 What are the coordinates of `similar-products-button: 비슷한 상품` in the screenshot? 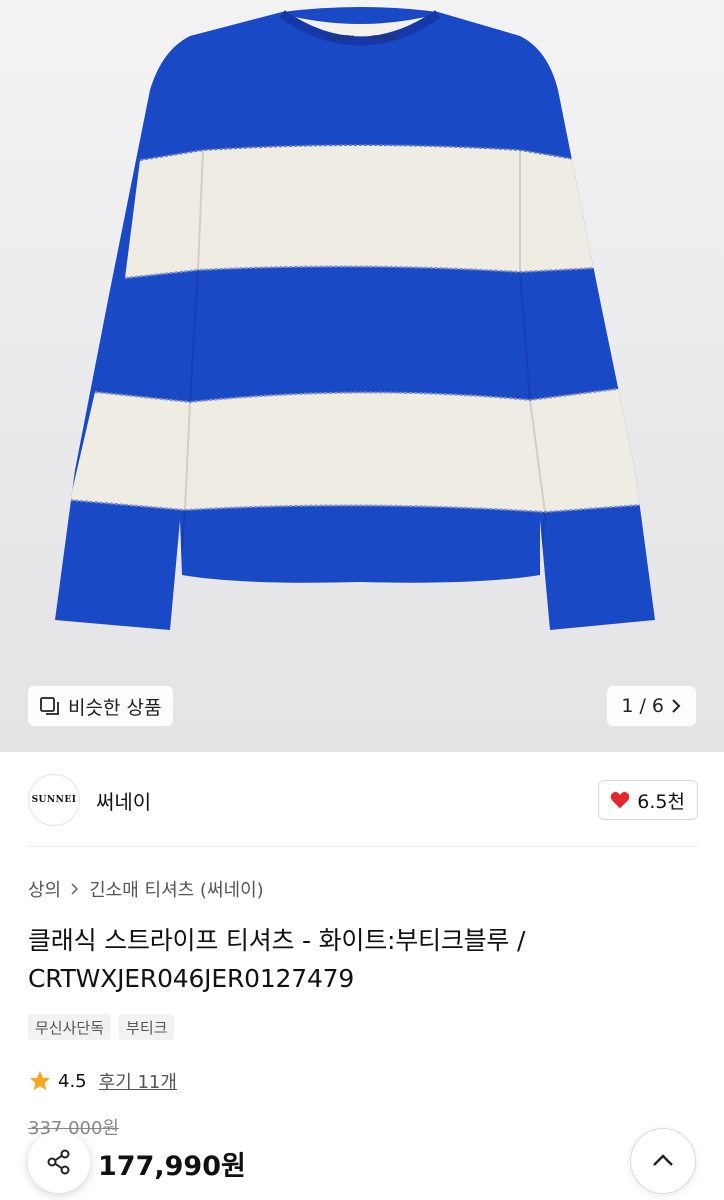 It's located at (101, 706).